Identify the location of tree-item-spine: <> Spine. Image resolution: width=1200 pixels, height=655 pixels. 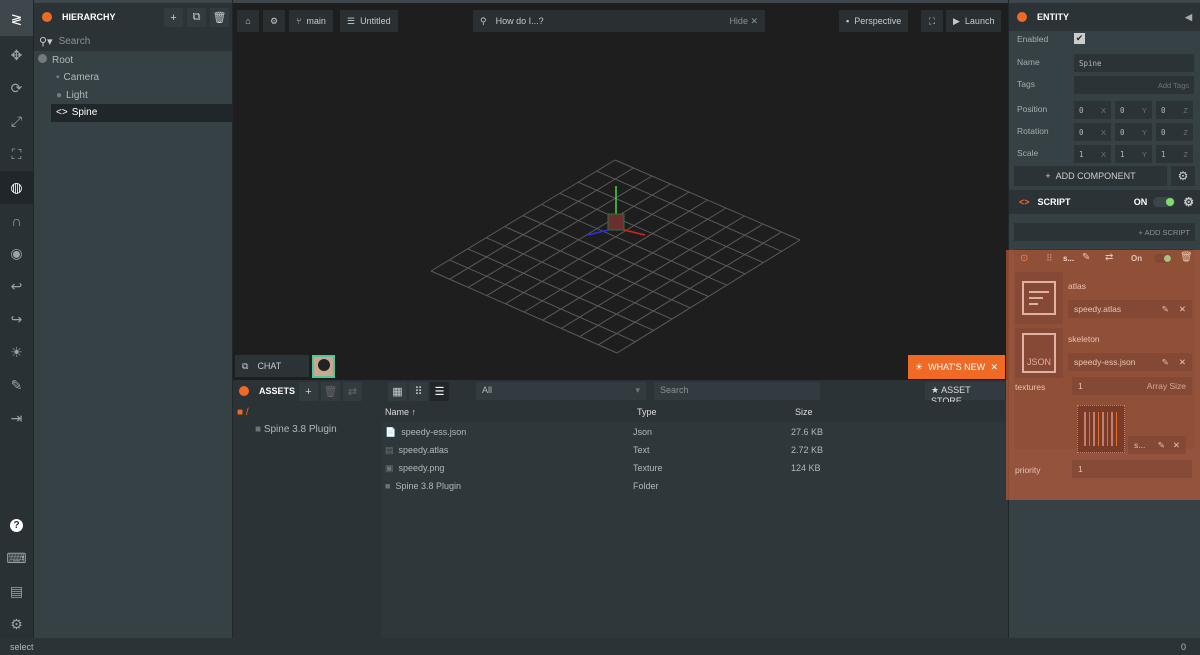
(141, 113).